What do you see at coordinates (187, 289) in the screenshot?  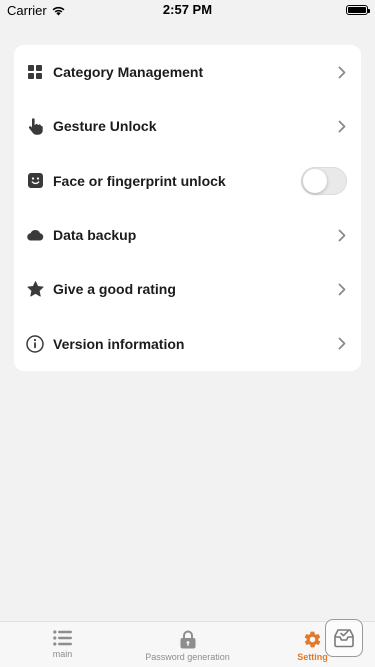 I see `settings-item-give-good-rating: Give a good rating` at bounding box center [187, 289].